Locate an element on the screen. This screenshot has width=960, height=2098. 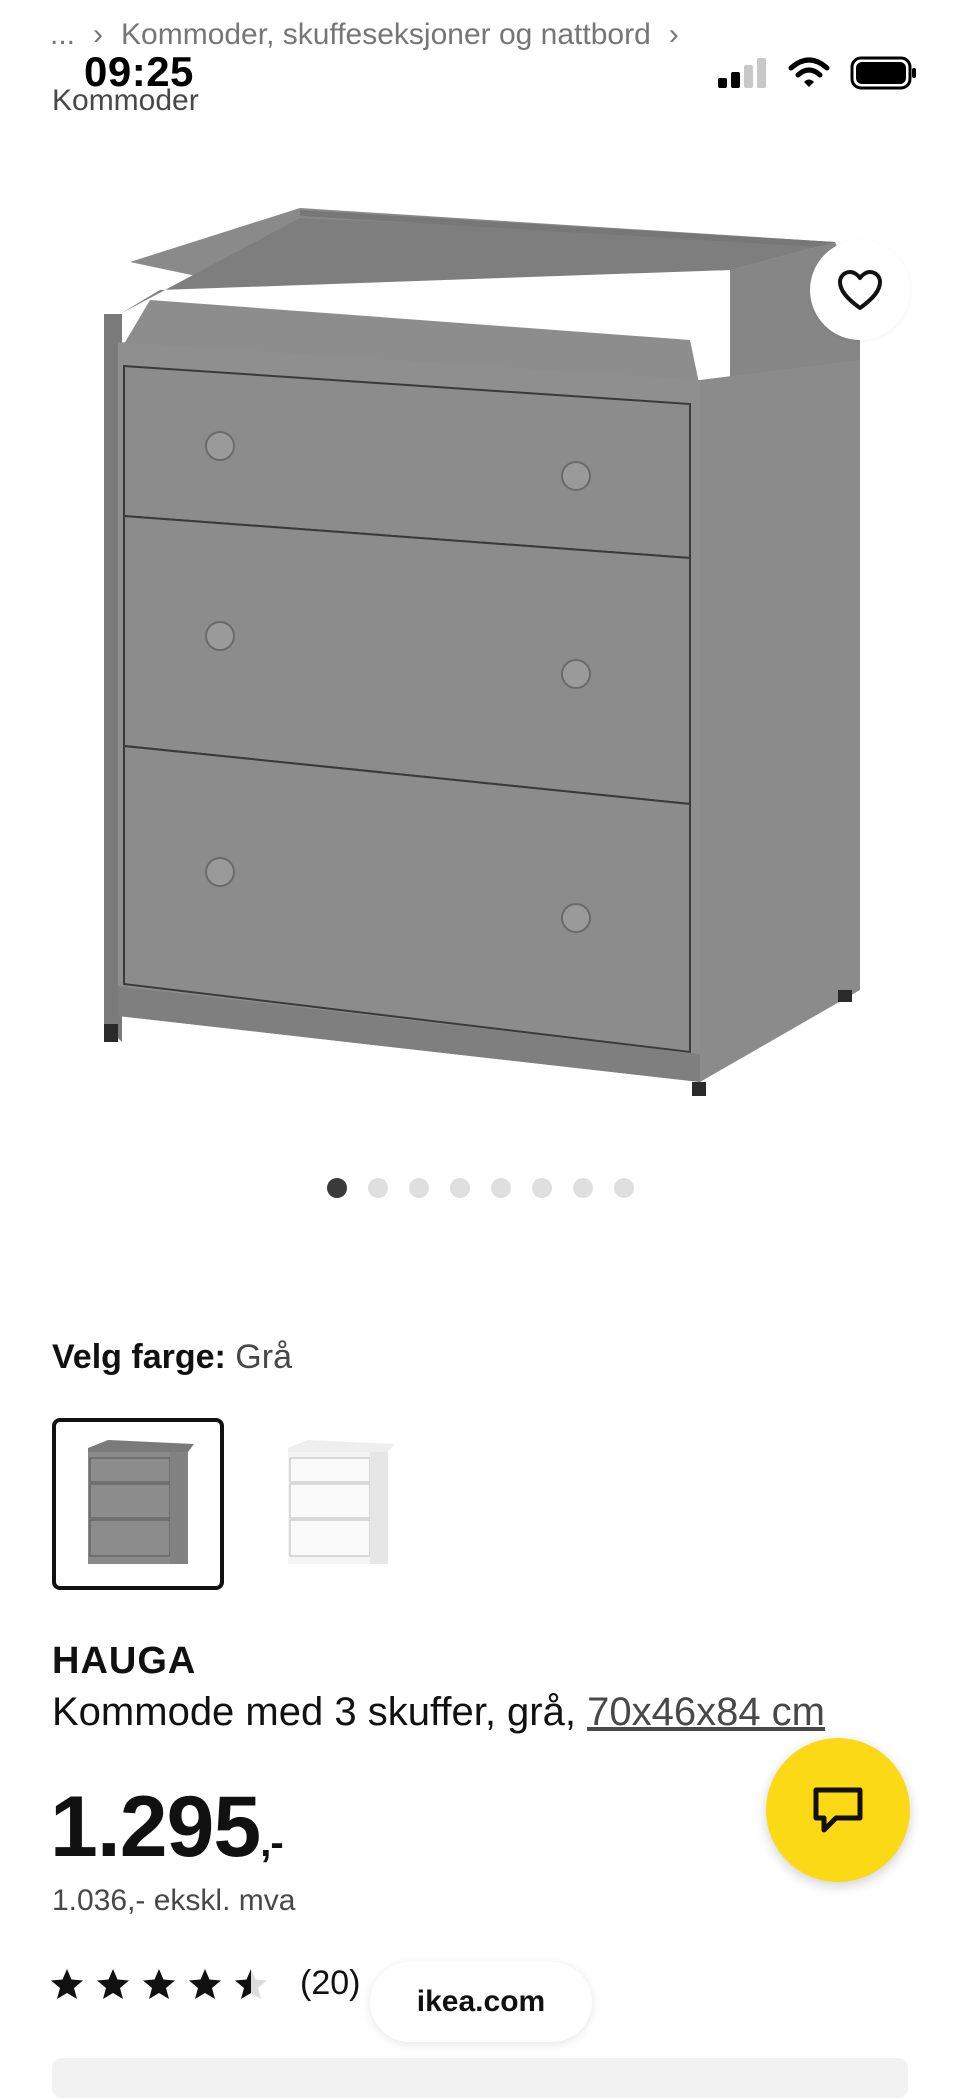
heart-icon is located at coordinates (860, 290).